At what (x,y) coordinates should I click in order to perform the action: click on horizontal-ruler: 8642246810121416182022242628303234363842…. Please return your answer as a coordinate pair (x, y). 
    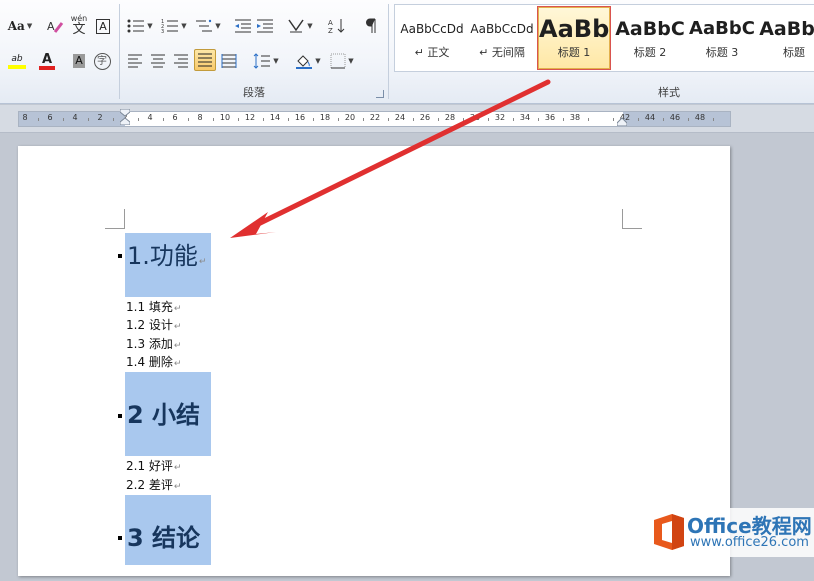
    Looking at the image, I should click on (374, 118).